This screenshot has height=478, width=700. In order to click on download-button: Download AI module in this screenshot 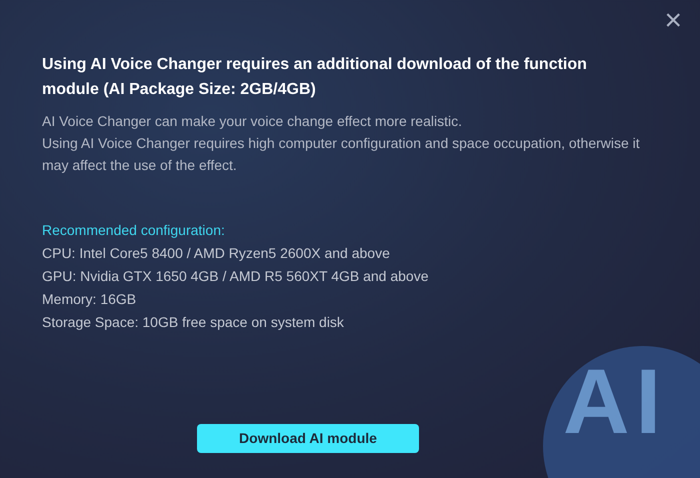, I will do `click(308, 438)`.